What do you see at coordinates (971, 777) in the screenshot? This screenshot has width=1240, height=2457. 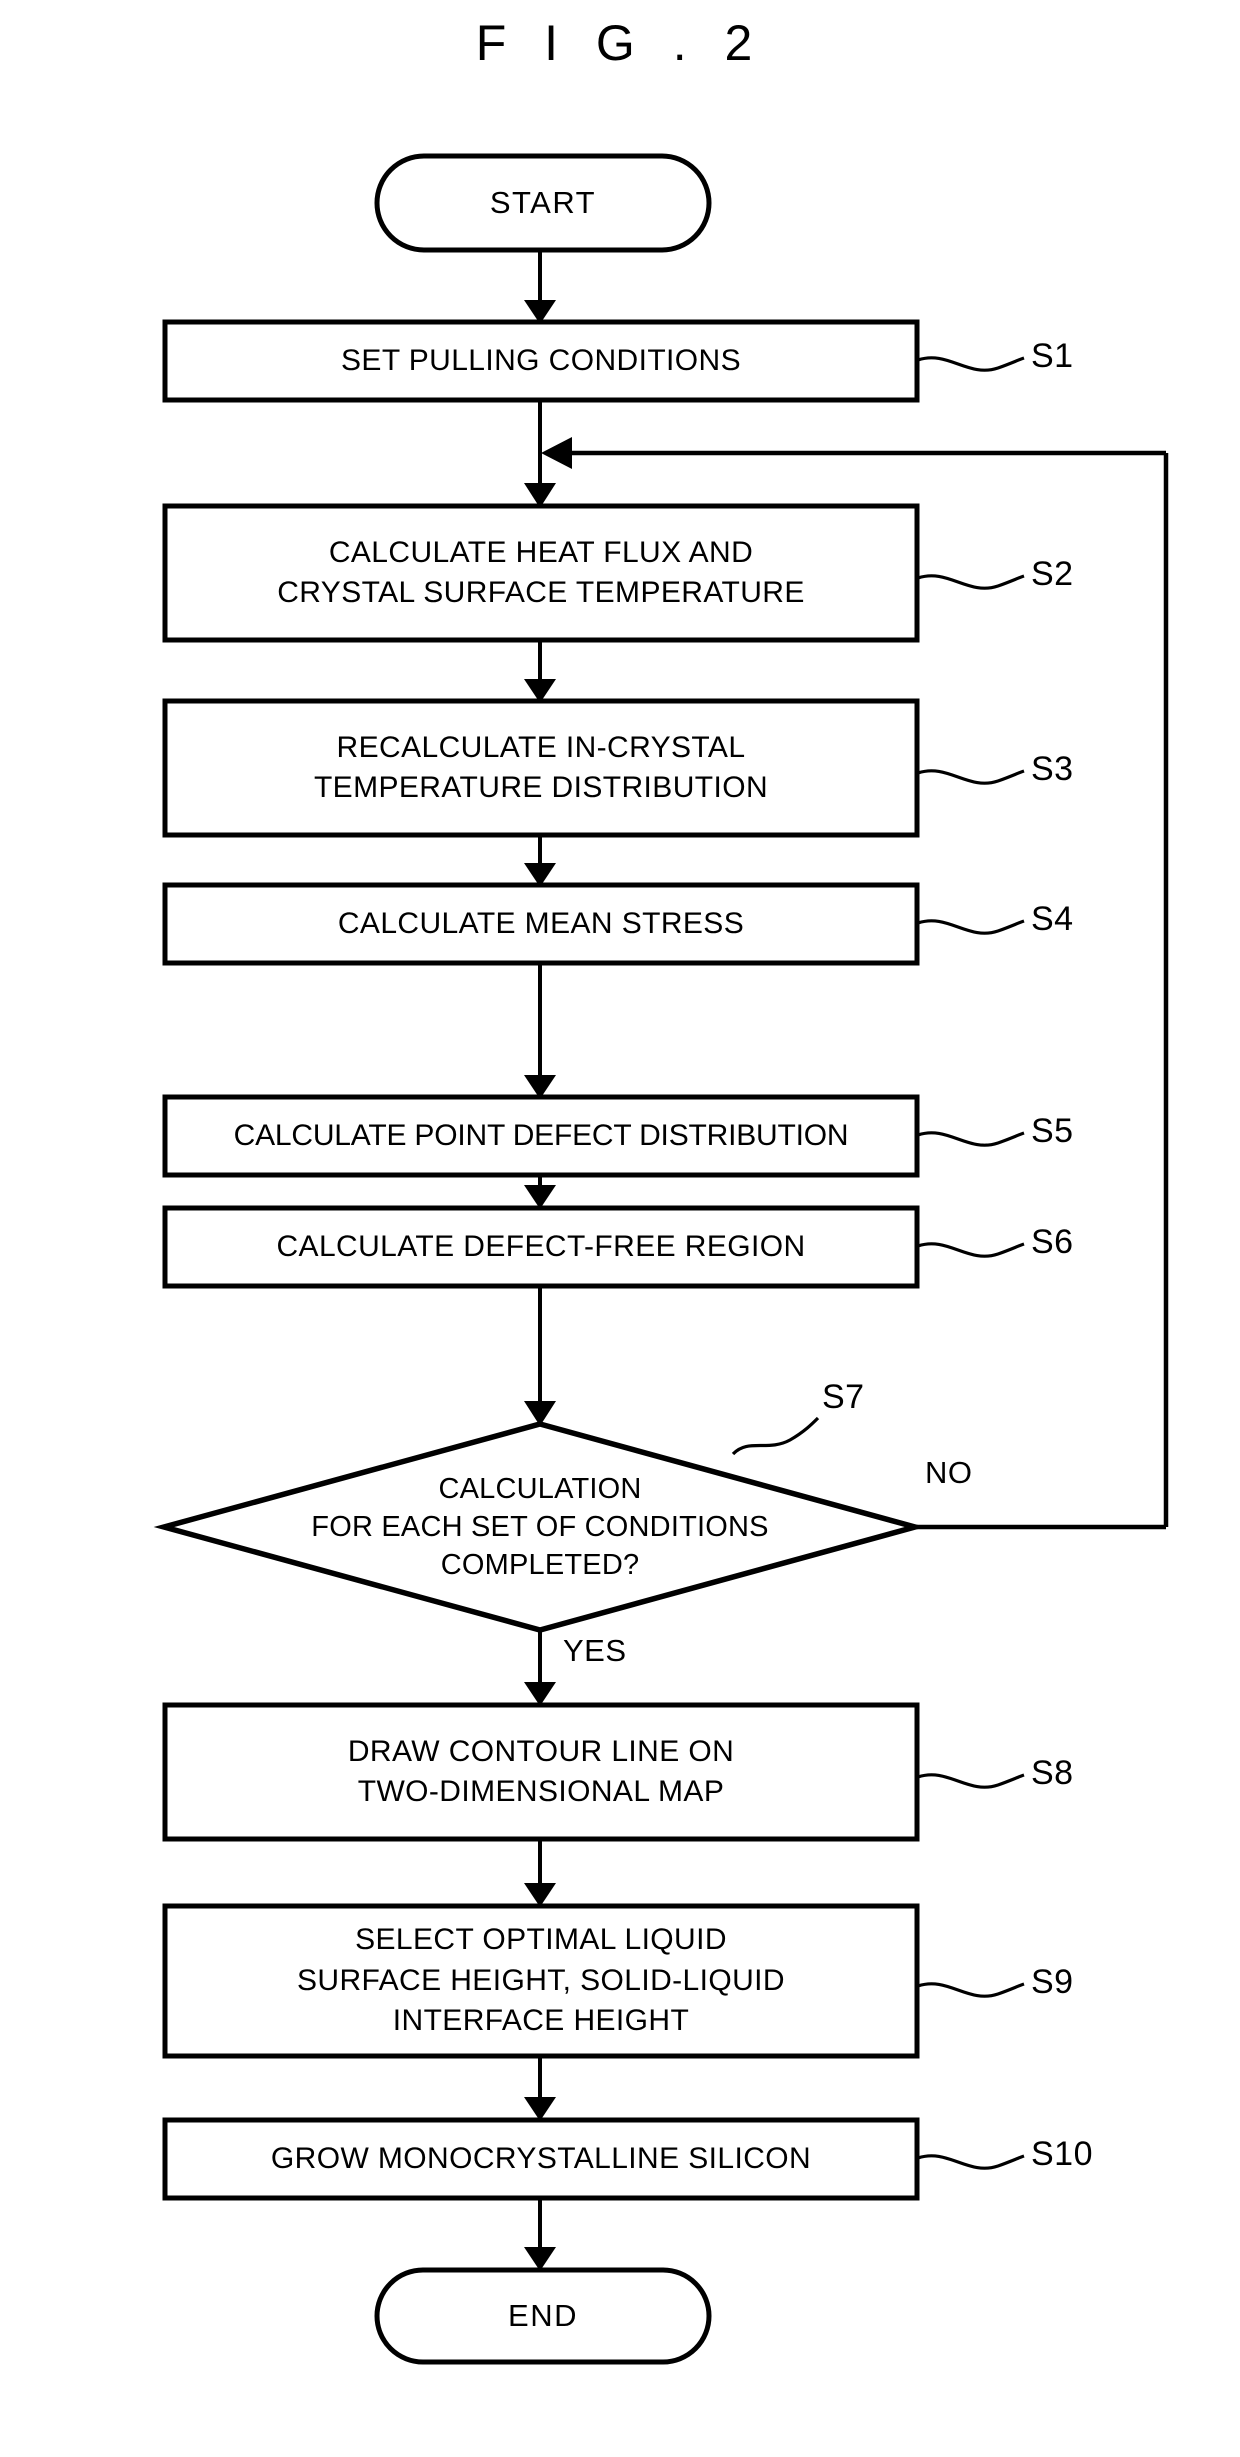 I see `leader-line-s3` at bounding box center [971, 777].